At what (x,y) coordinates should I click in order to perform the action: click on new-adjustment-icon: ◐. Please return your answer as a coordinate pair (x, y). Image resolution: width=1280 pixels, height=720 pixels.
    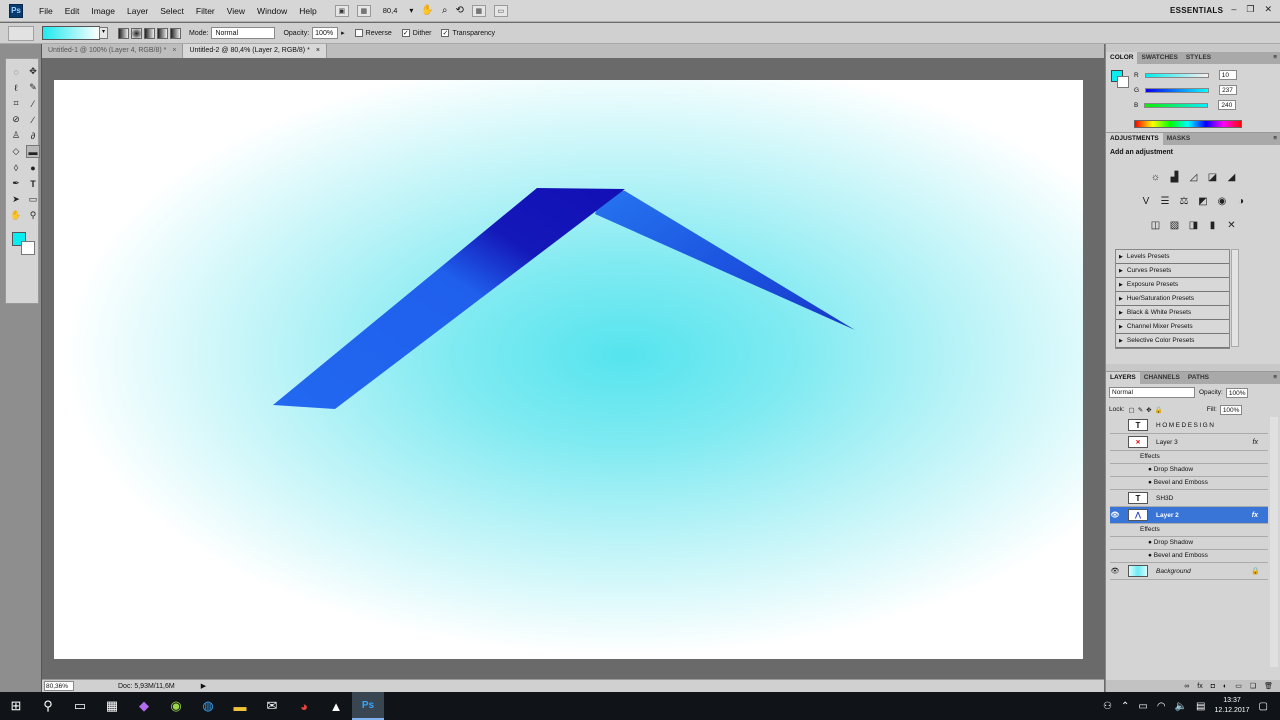
    Looking at the image, I should click on (1225, 686).